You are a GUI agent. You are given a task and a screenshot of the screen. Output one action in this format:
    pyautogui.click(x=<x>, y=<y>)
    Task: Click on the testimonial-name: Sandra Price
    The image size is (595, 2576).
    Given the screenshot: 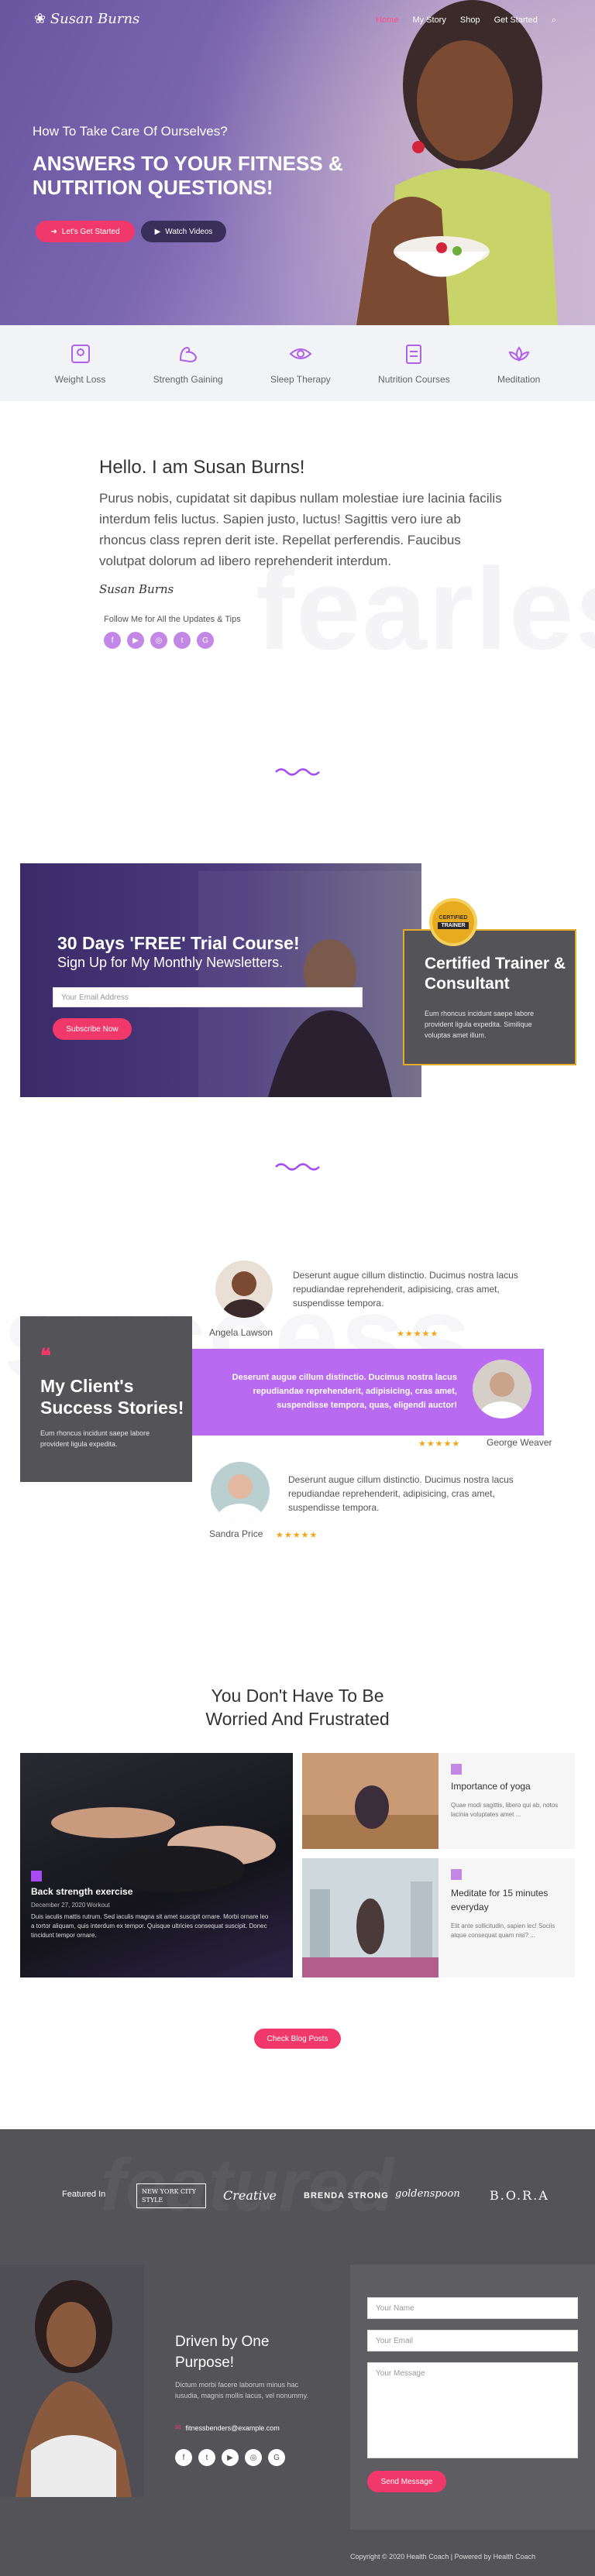 What is the action you would take?
    pyautogui.click(x=236, y=1533)
    